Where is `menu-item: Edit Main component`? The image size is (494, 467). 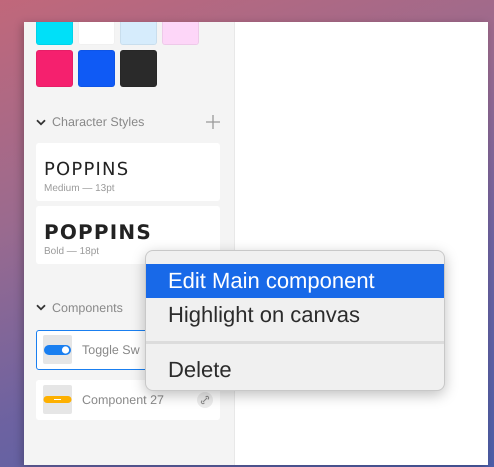 menu-item: Edit Main component is located at coordinates (295, 281).